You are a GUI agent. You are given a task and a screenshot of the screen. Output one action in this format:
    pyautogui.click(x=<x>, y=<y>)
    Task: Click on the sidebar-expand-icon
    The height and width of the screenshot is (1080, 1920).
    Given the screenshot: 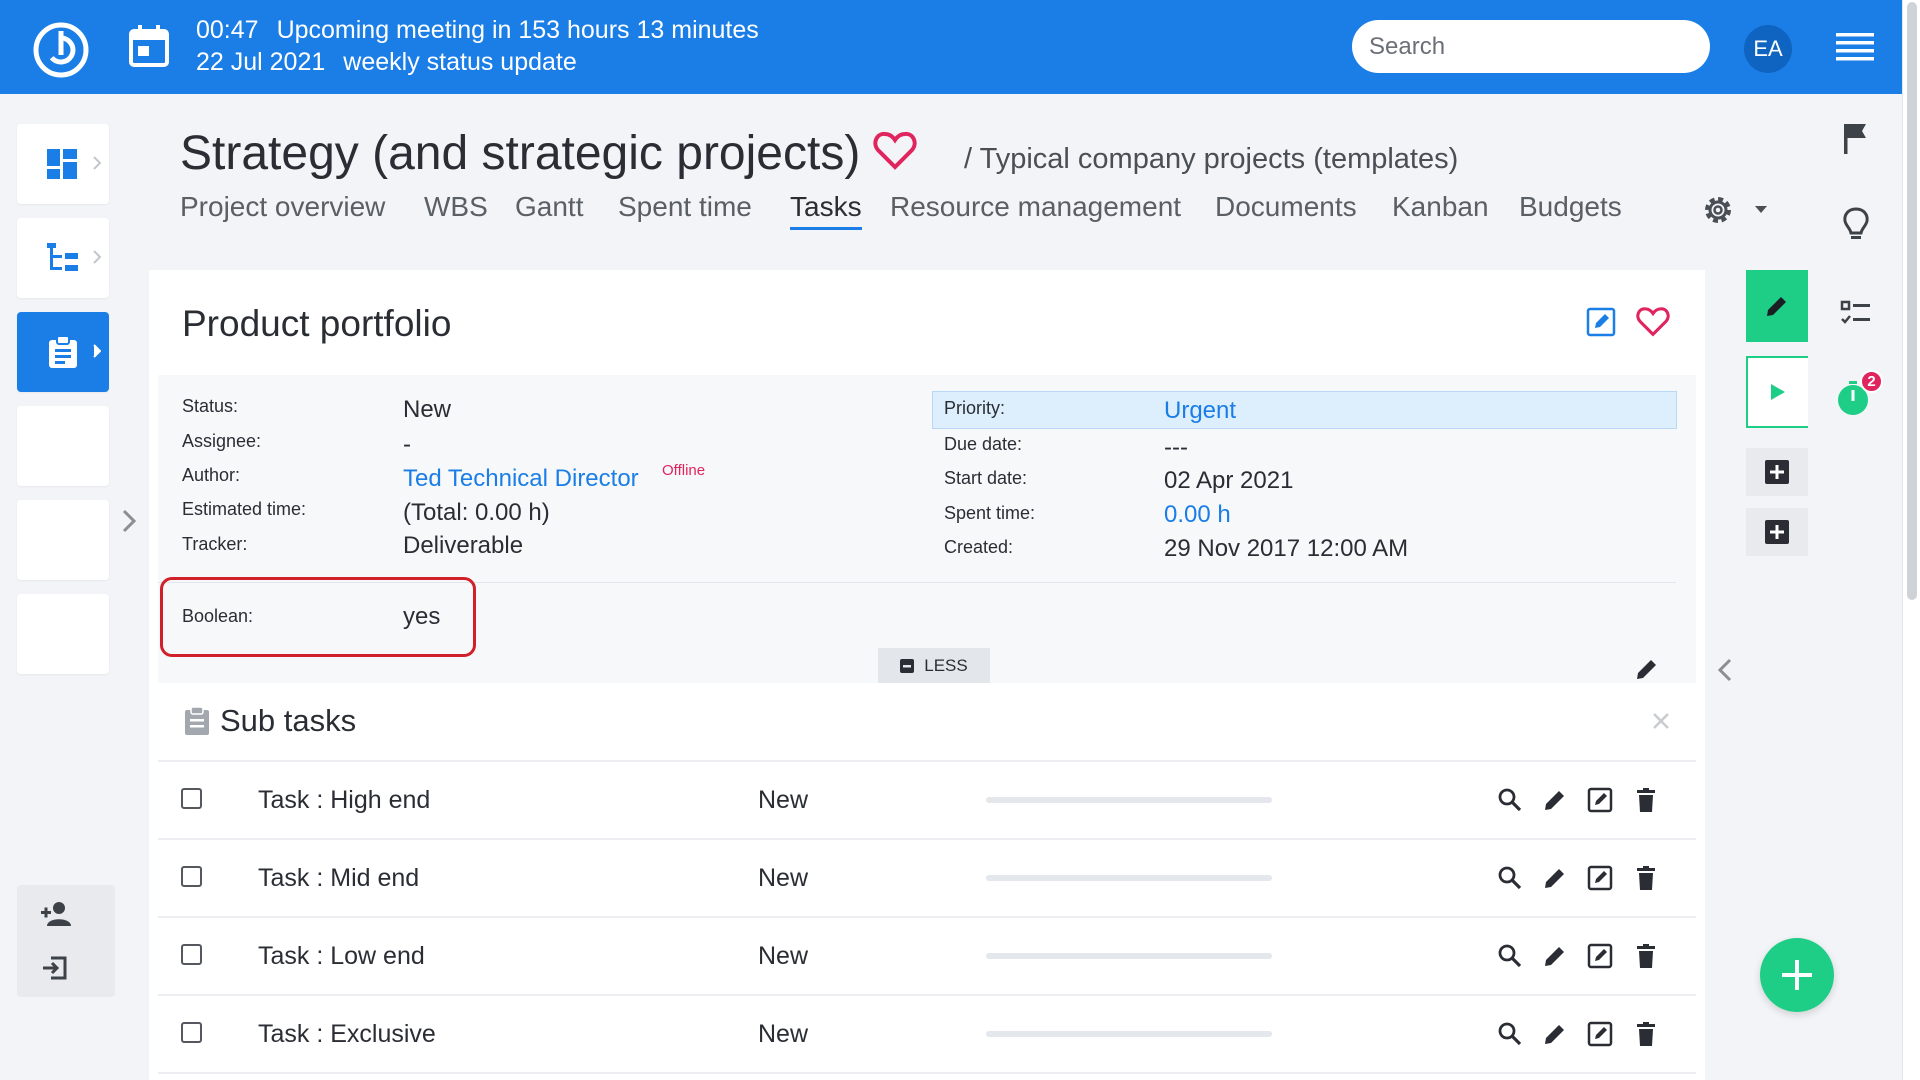 What is the action you would take?
    pyautogui.click(x=129, y=521)
    